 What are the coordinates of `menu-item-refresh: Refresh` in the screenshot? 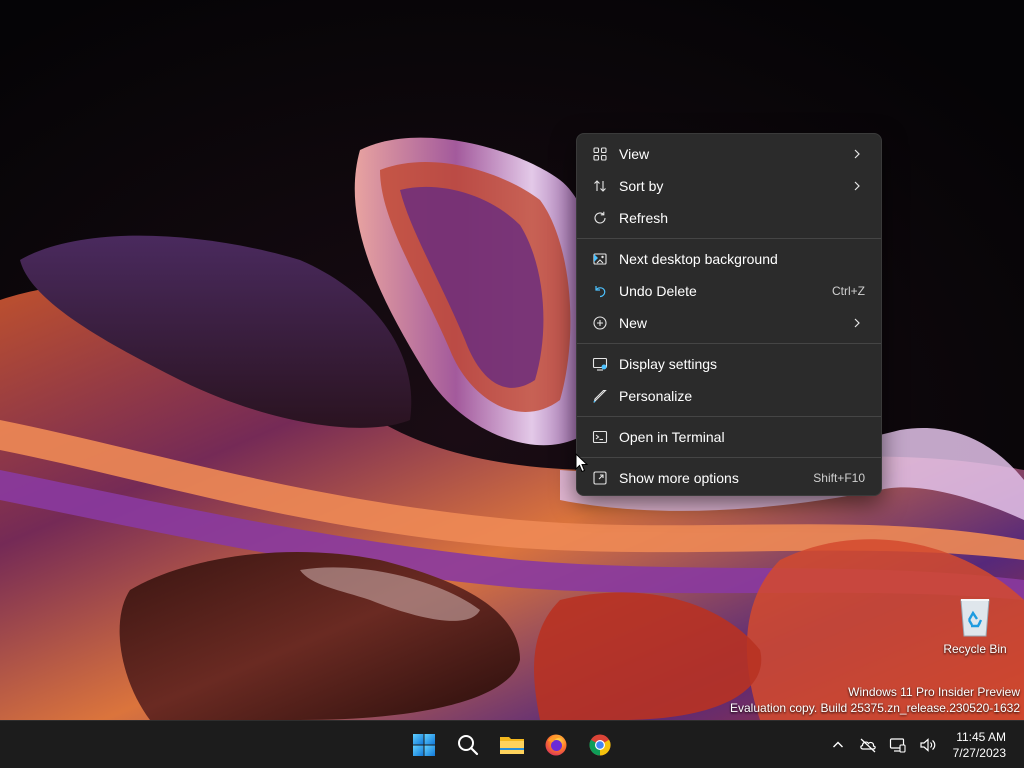 It's located at (729, 218).